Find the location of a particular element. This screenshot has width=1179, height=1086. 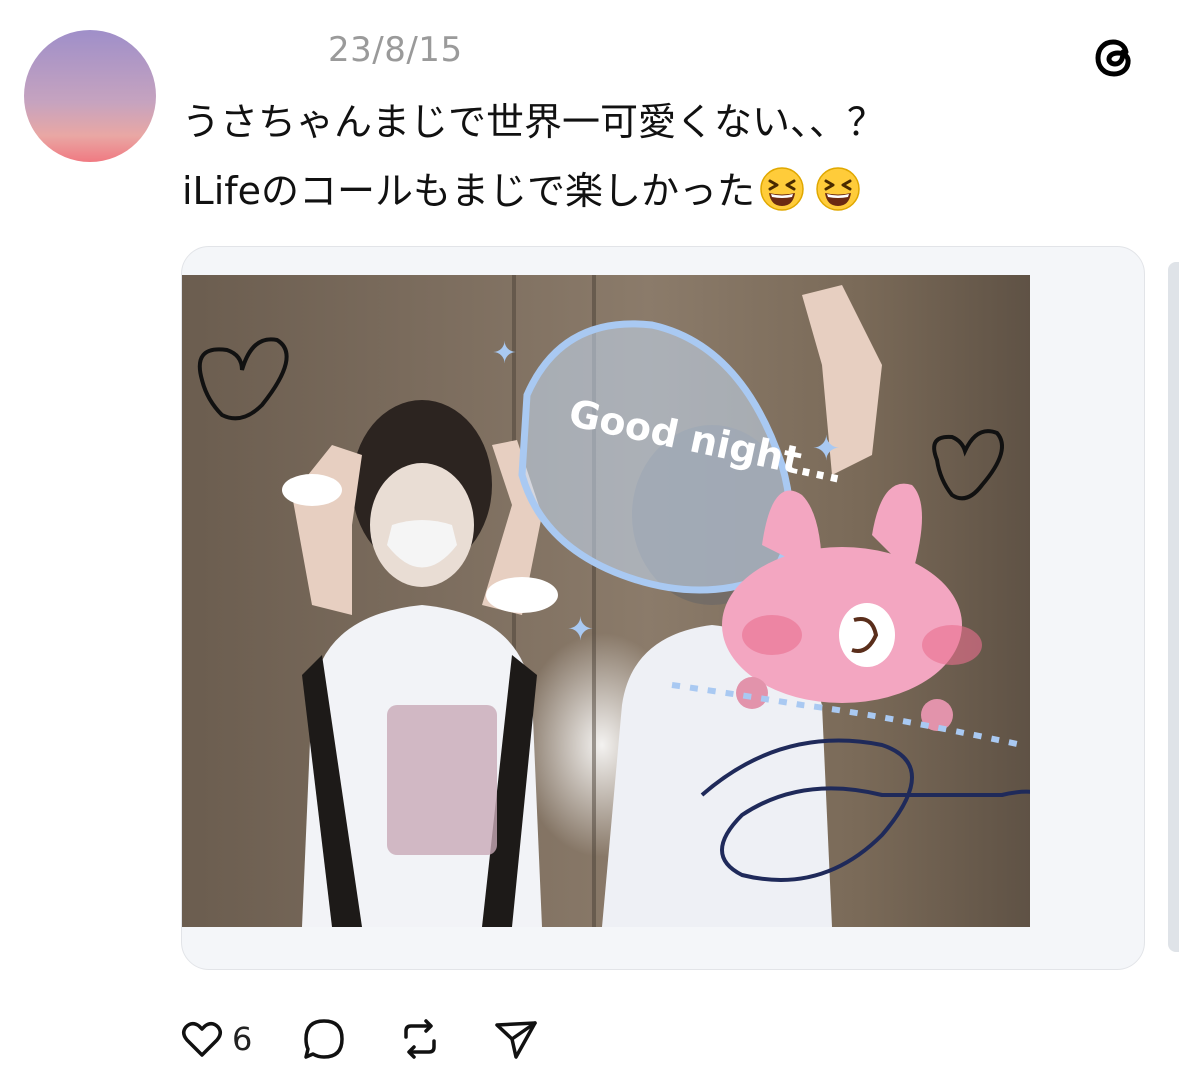

like-button: 6 is located at coordinates (216, 1039).